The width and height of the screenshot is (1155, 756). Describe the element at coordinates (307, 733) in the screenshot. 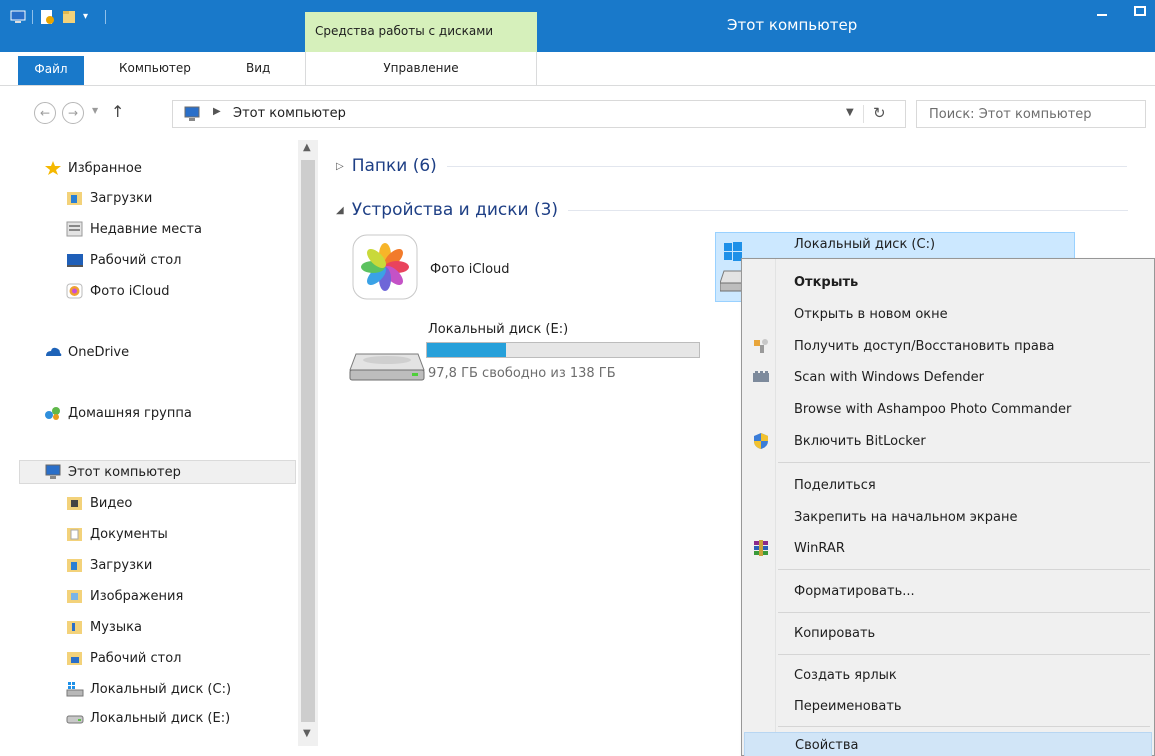

I see `scroll-down-icon: ▼` at that location.